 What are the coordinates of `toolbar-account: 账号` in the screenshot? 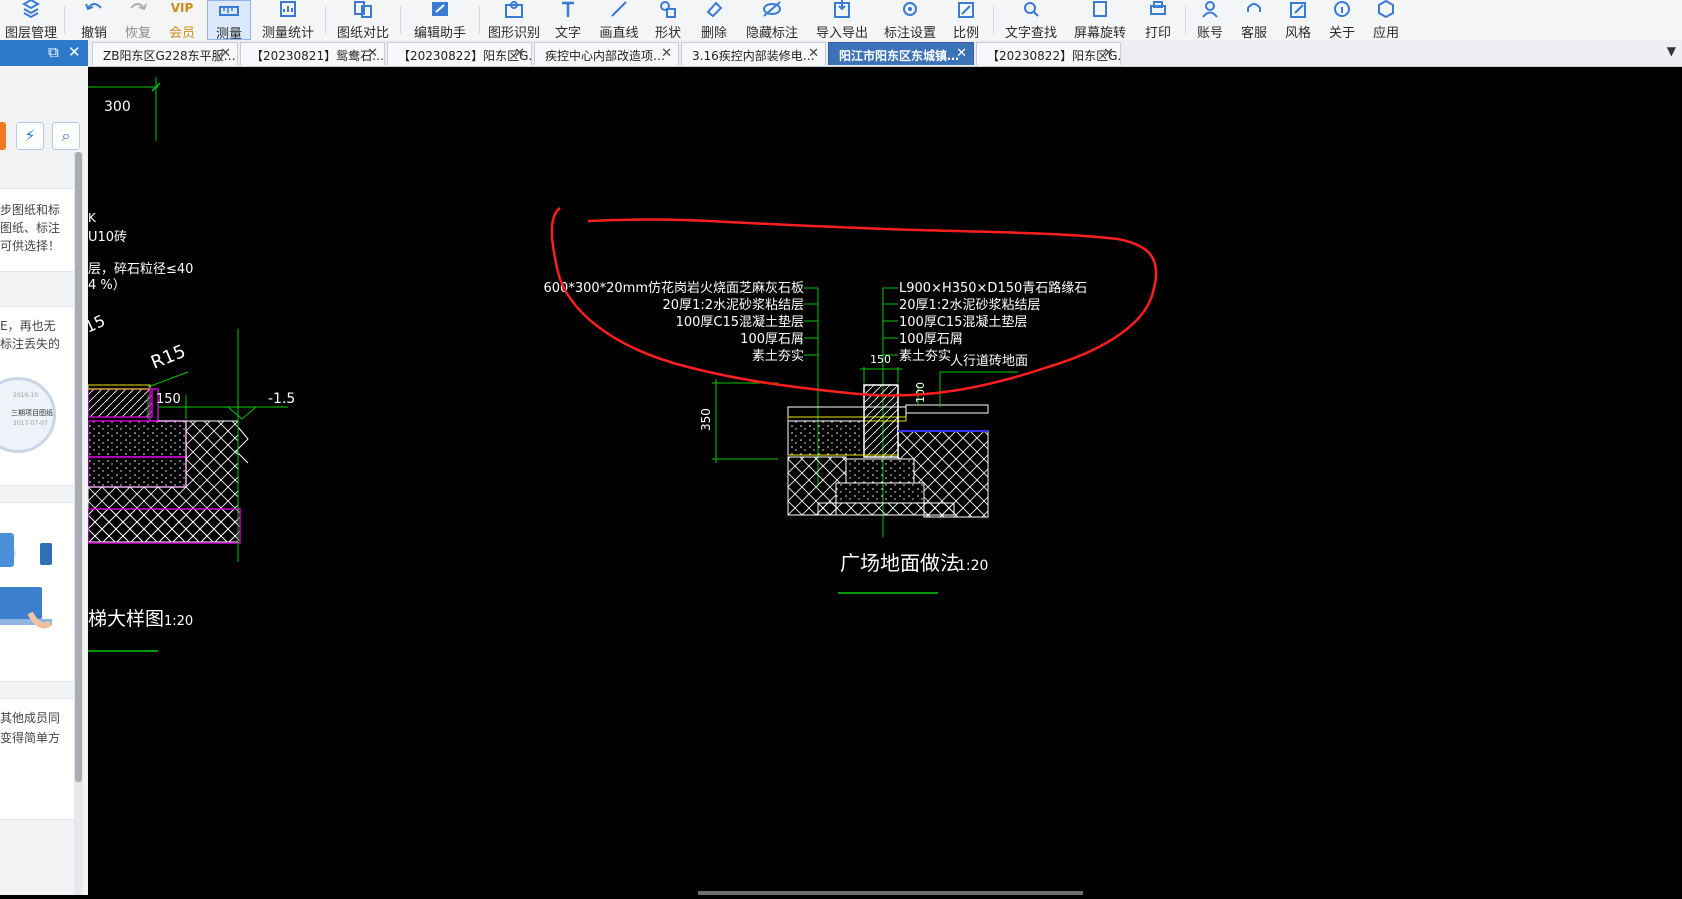 It's located at (1210, 20).